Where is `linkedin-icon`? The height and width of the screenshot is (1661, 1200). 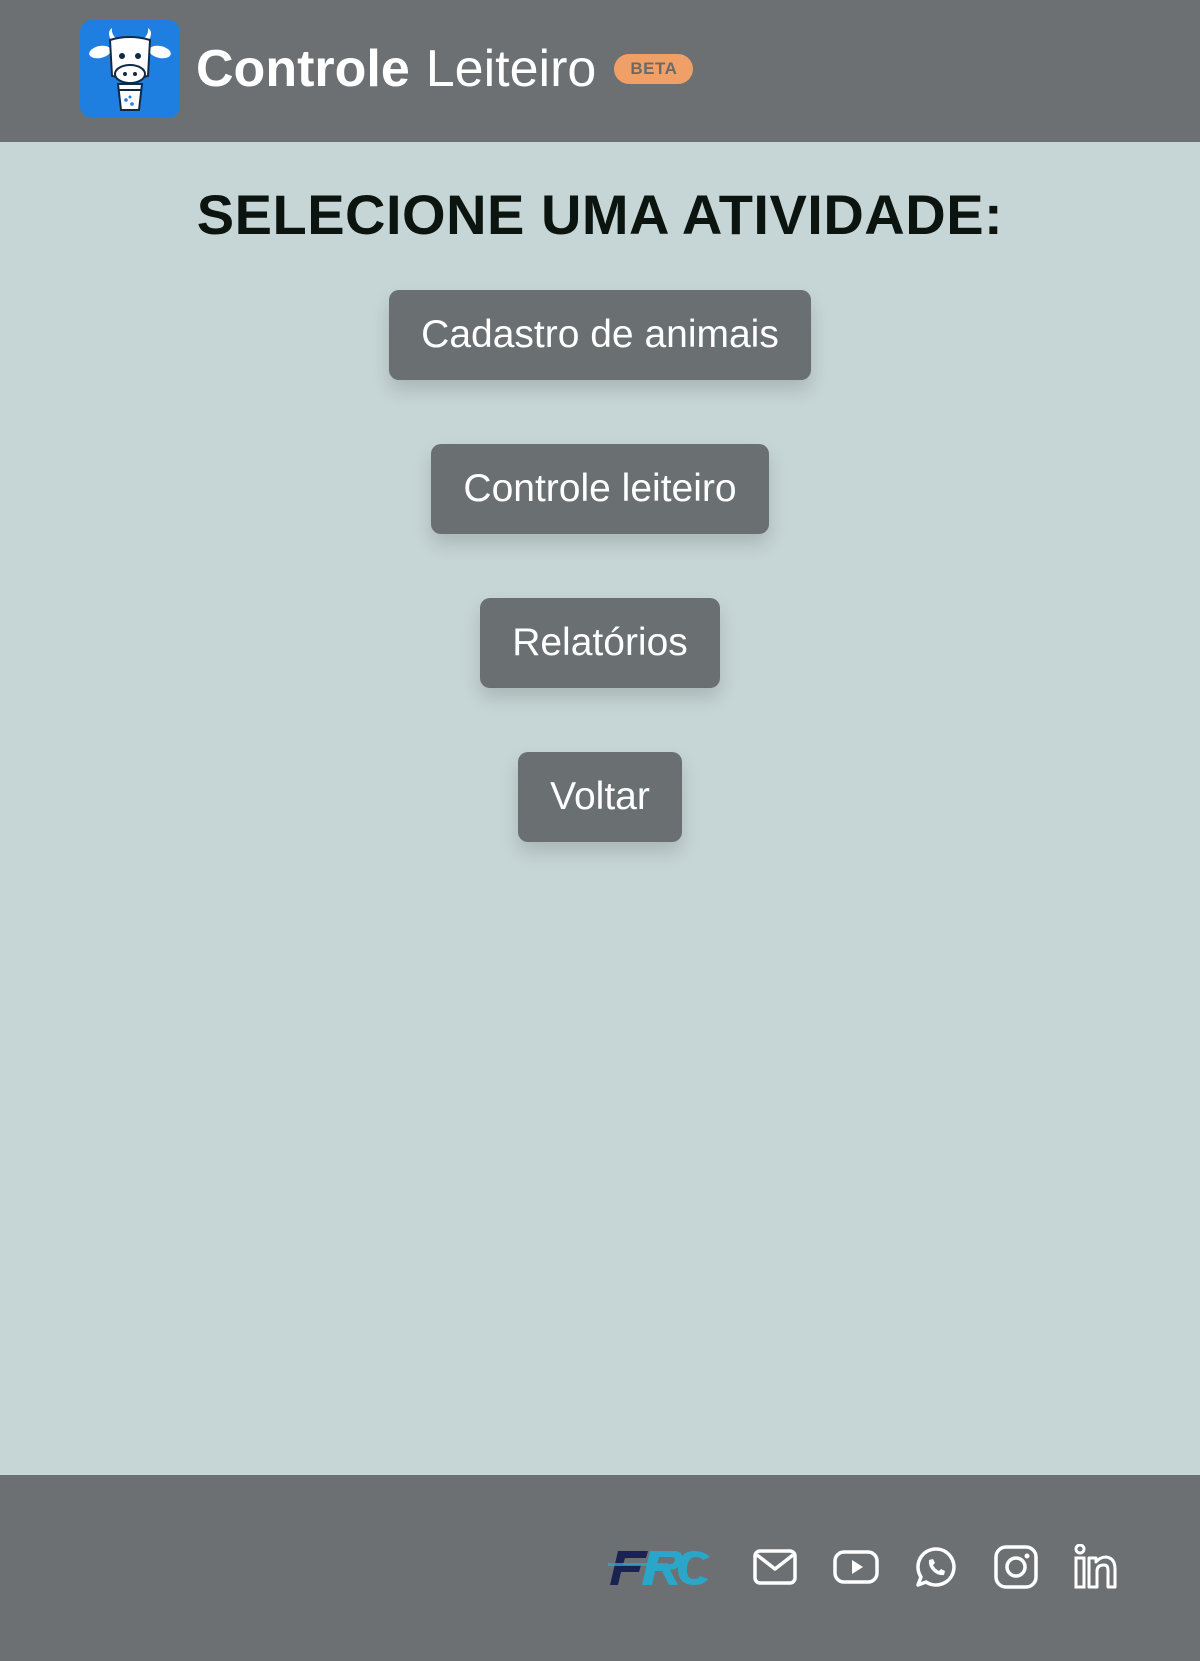
linkedin-icon is located at coordinates (1096, 1567).